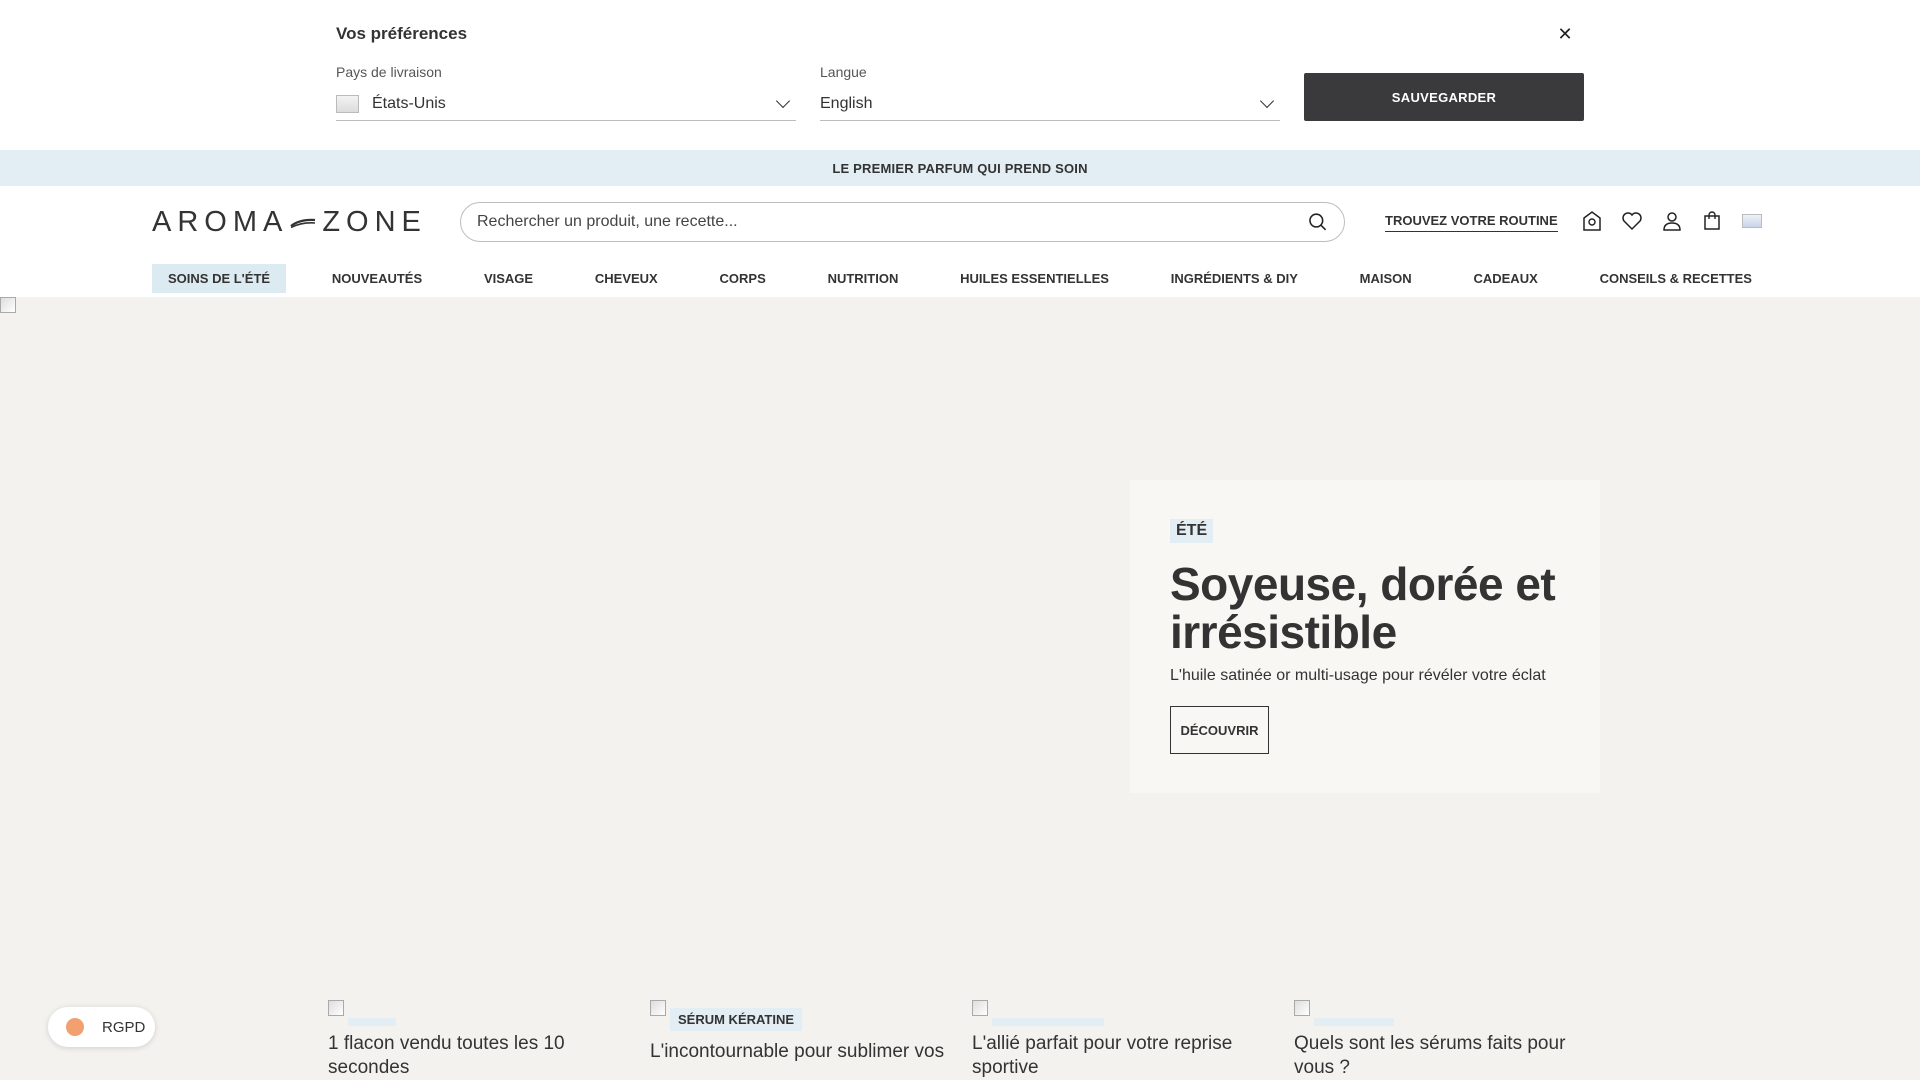 Image resolution: width=1920 pixels, height=1080 pixels. I want to click on discover-button: DÉCOUVRIR, so click(1219, 730).